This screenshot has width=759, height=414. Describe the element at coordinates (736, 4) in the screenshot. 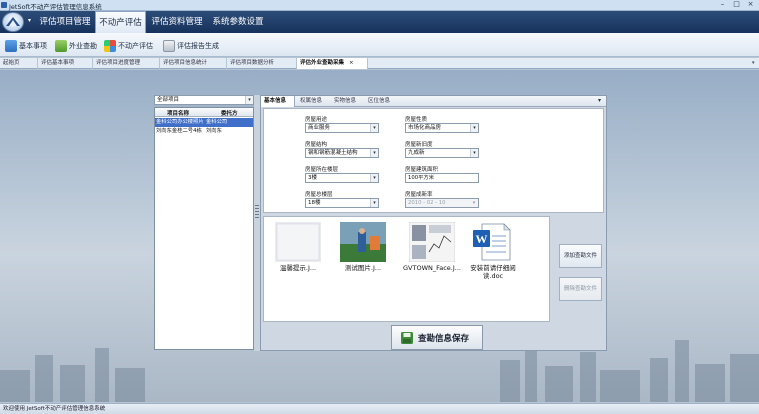

I see `maximize-icon: □` at that location.